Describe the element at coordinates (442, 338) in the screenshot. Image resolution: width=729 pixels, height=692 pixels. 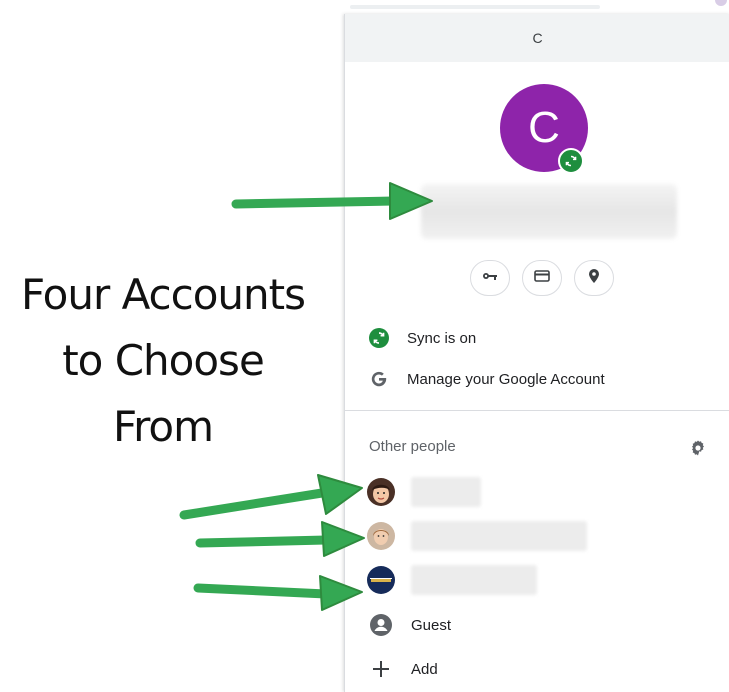
I see `sync-status-label: Sync is on` at that location.